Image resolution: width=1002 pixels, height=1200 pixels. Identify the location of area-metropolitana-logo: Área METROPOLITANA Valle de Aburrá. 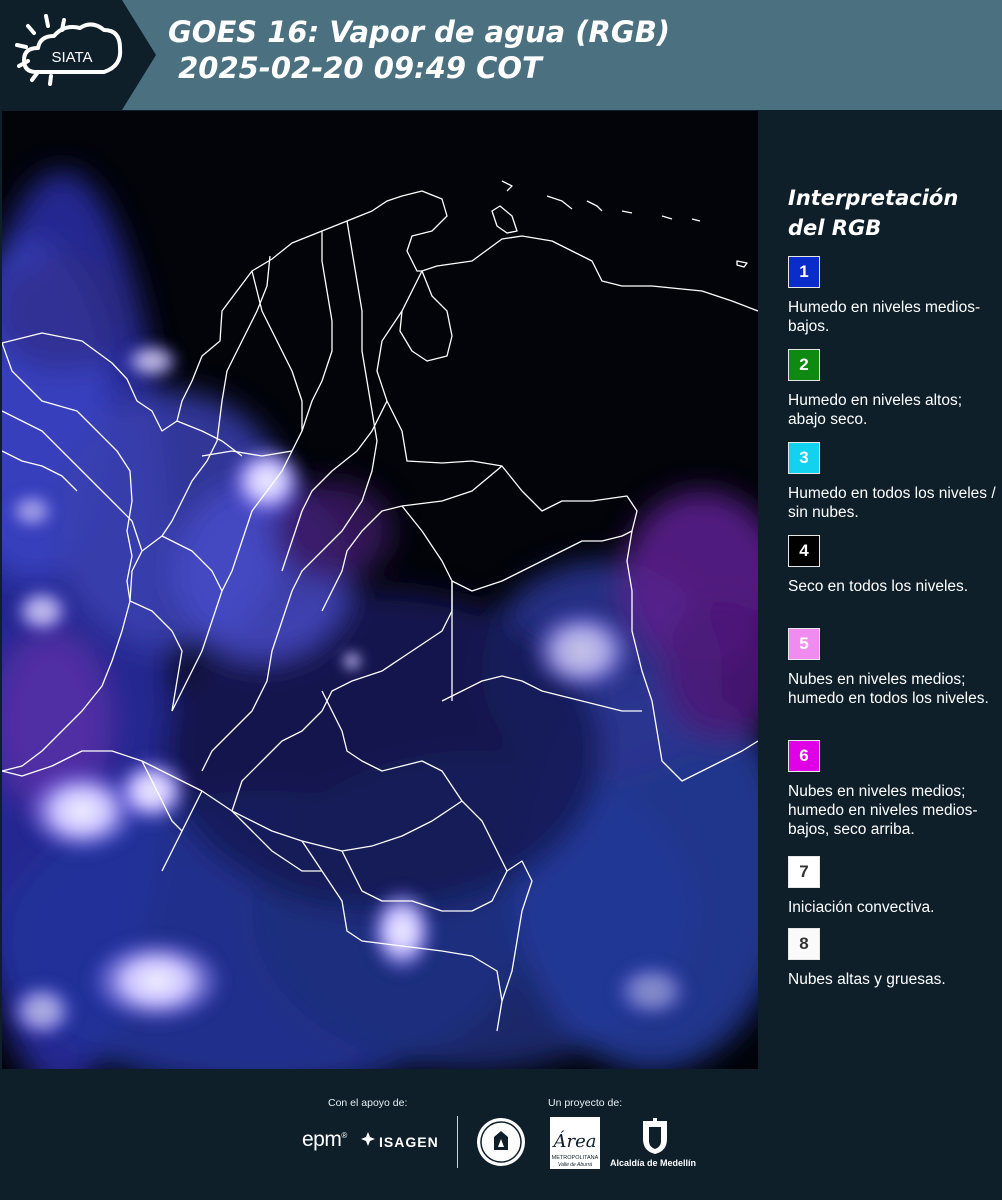
(575, 1145).